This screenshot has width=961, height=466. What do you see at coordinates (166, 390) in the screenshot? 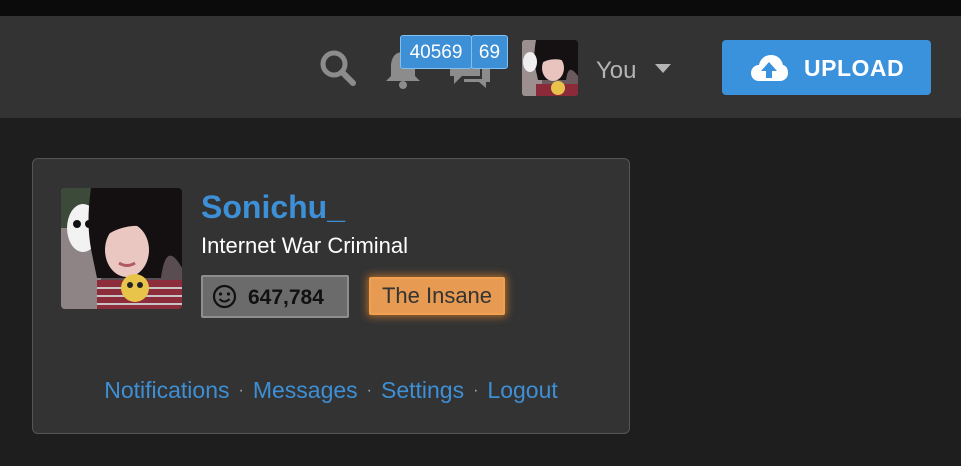
I see `notifications-link: Notifications` at bounding box center [166, 390].